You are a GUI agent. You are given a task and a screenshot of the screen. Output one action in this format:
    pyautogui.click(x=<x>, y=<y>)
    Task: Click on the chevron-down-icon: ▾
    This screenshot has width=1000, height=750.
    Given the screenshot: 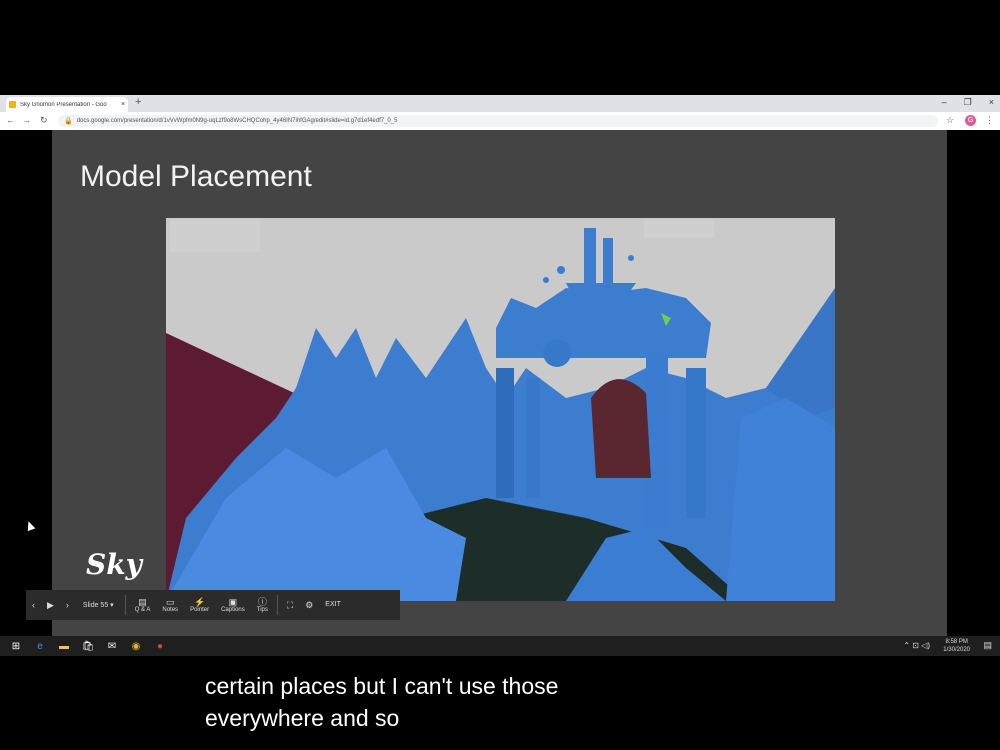 What is the action you would take?
    pyautogui.click(x=112, y=605)
    